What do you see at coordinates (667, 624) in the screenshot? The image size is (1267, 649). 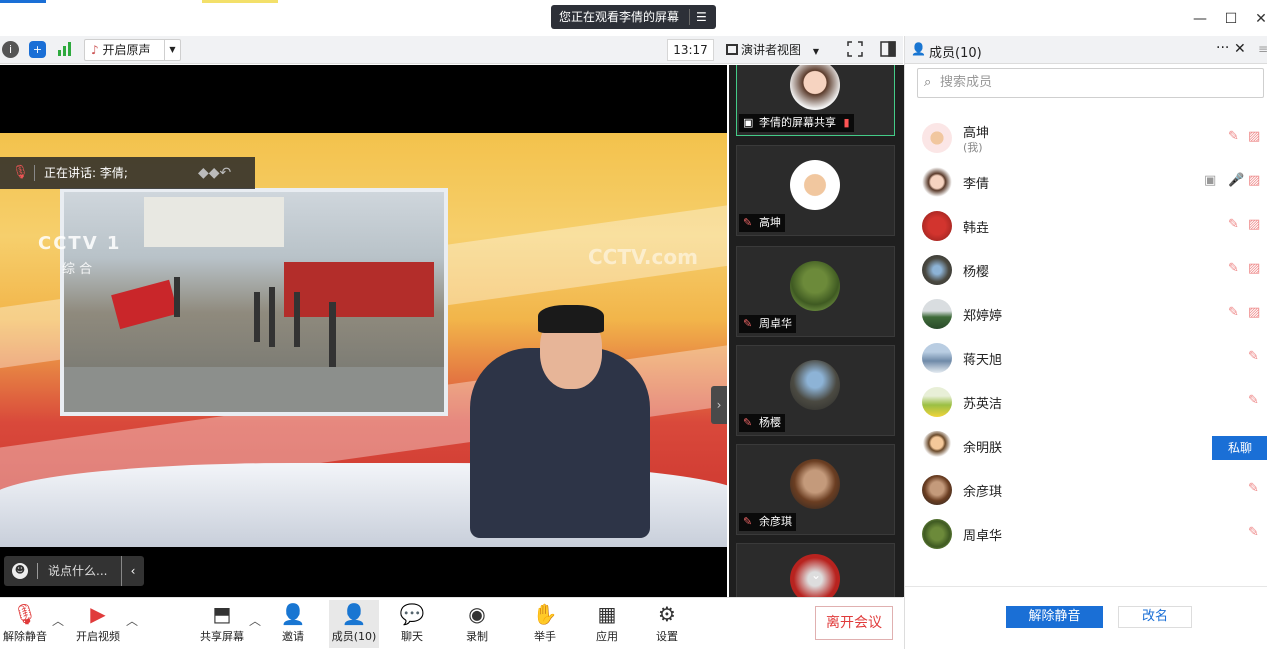 I see `settings-button: ⚙ 设置` at bounding box center [667, 624].